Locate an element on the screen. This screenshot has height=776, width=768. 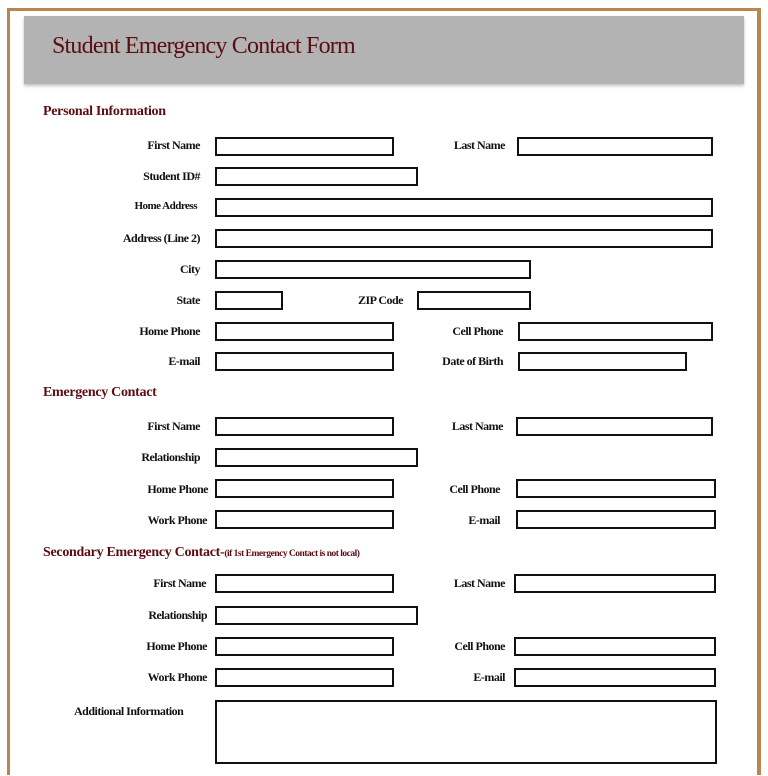
label-first-name: First Name is located at coordinates (173, 145).